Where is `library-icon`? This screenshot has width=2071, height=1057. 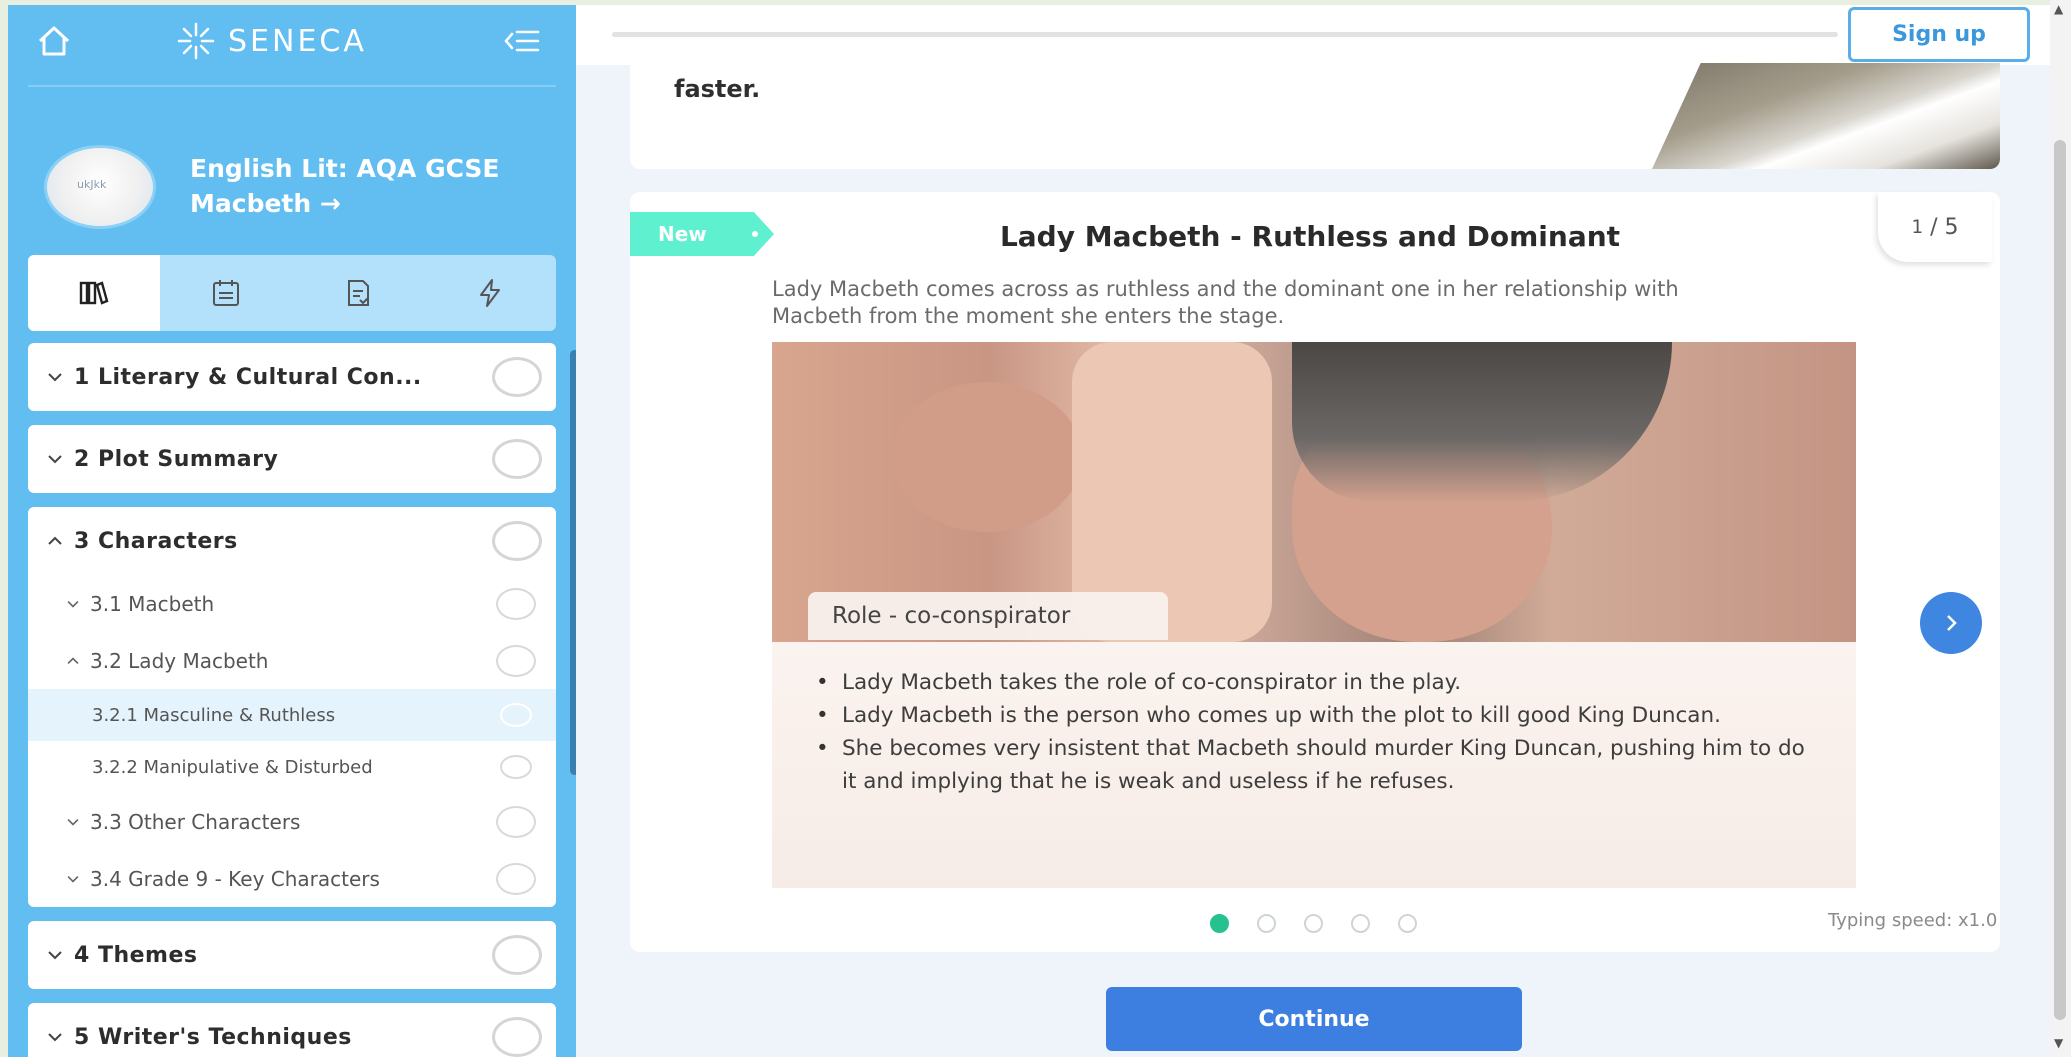 library-icon is located at coordinates (94, 293).